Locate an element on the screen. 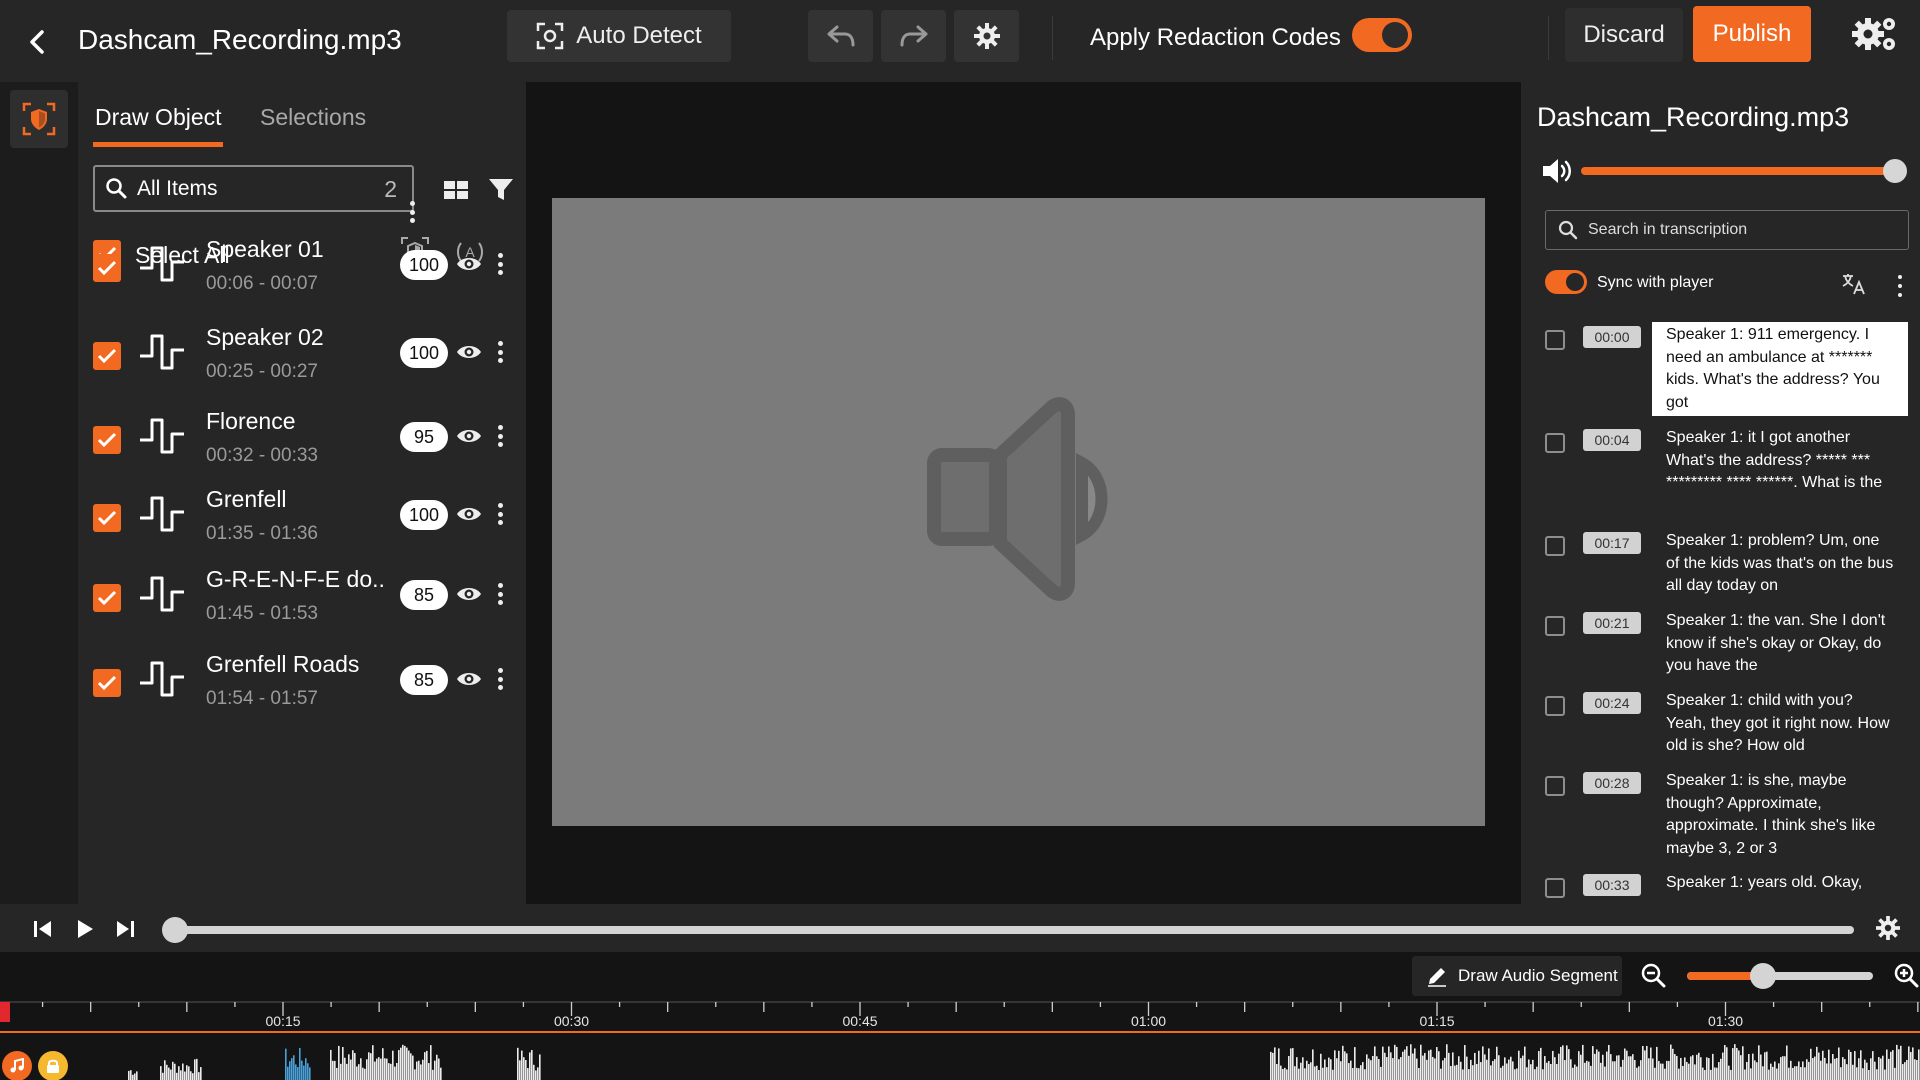  publish-button: Publish is located at coordinates (1752, 34).